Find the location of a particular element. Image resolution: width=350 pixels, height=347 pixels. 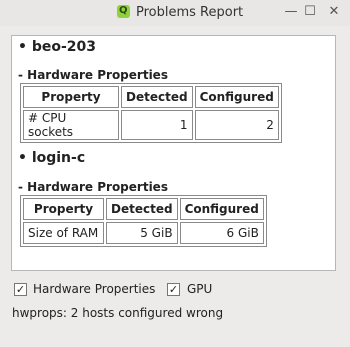

table-cell: # CPU sockets is located at coordinates (71, 125).